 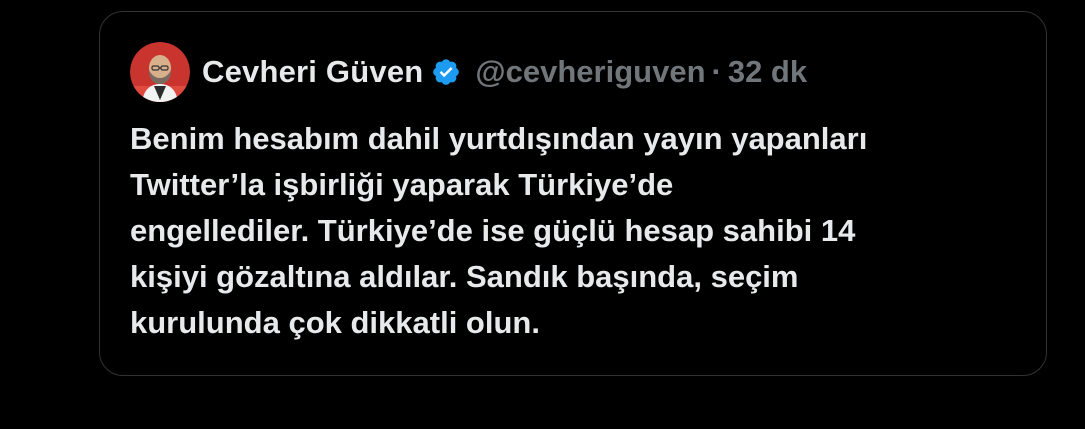 What do you see at coordinates (590, 72) in the screenshot?
I see `author-handle: @cevheriguven` at bounding box center [590, 72].